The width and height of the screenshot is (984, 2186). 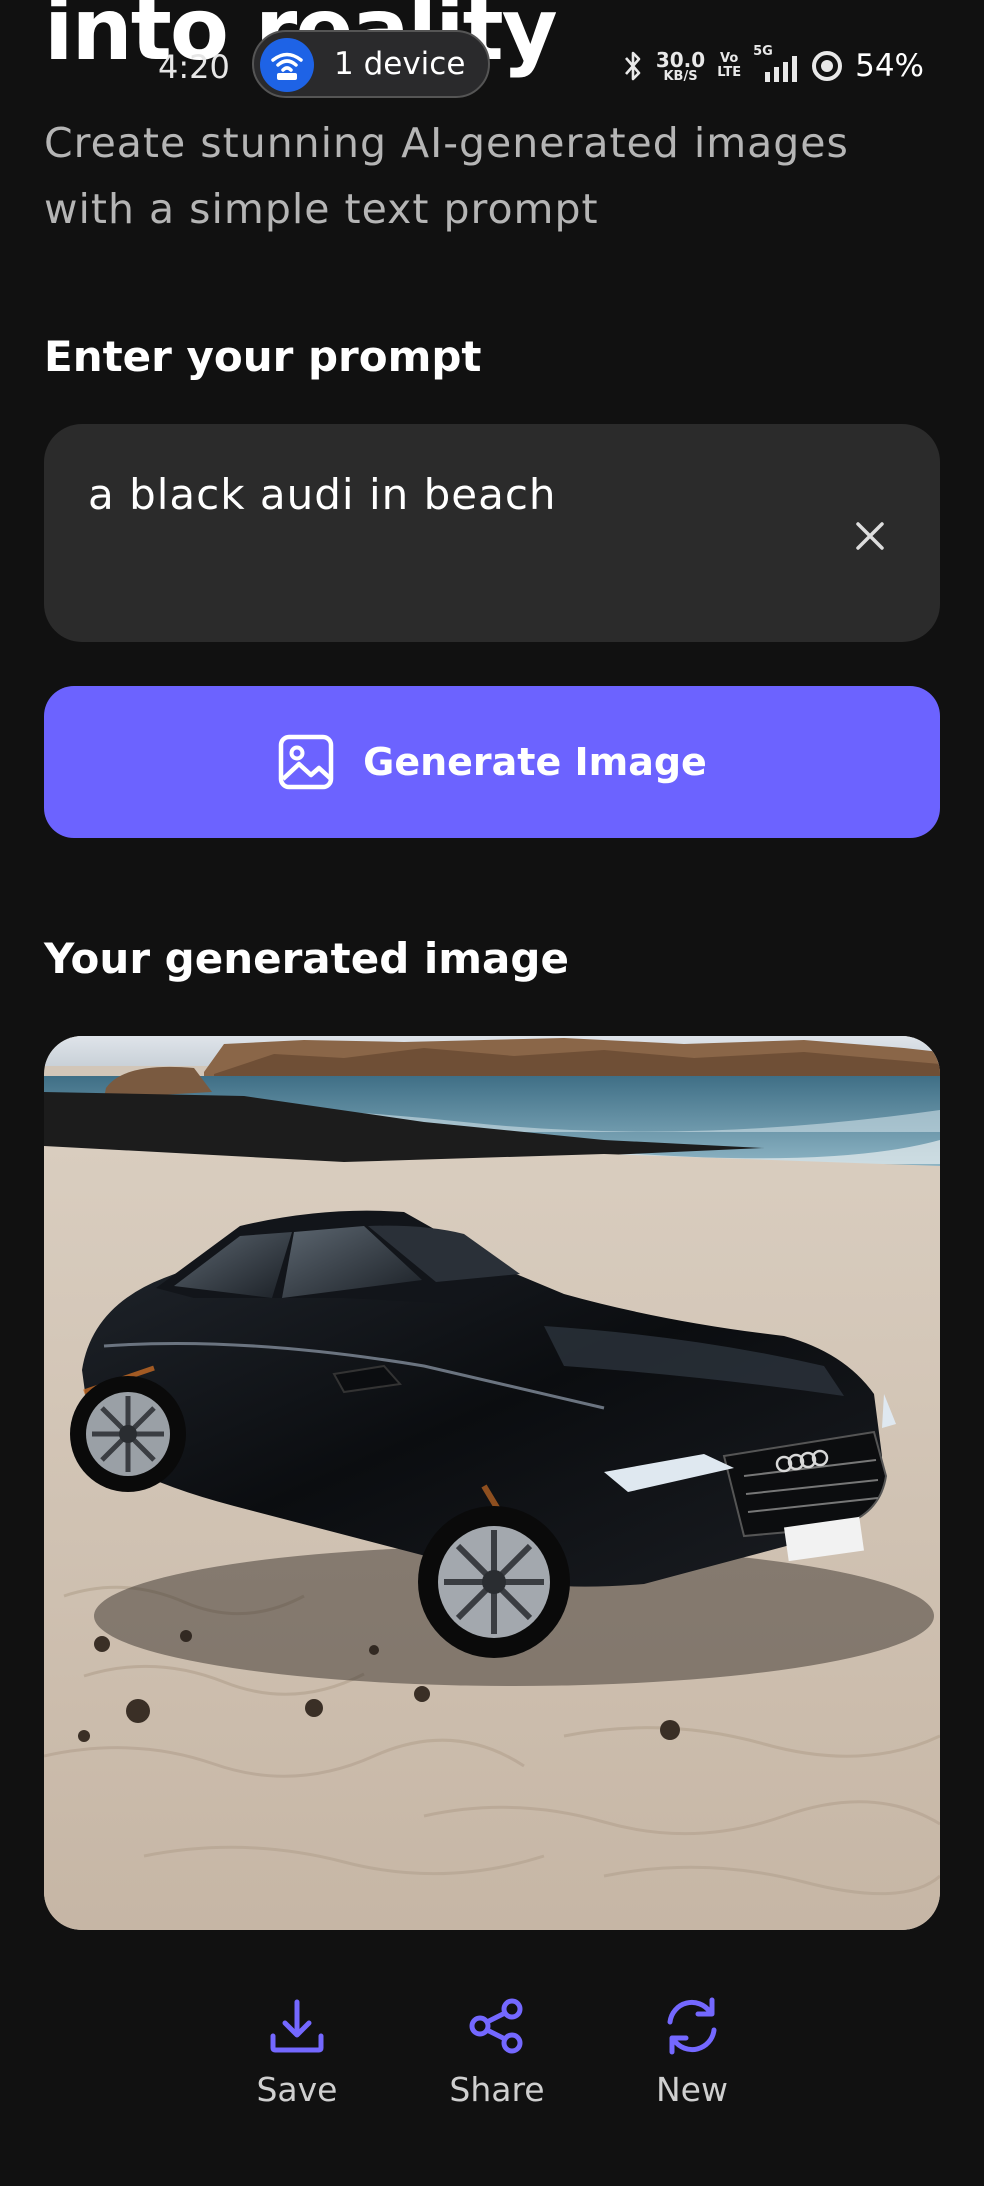 I want to click on hotspot-pill: 1 device, so click(x=371, y=64).